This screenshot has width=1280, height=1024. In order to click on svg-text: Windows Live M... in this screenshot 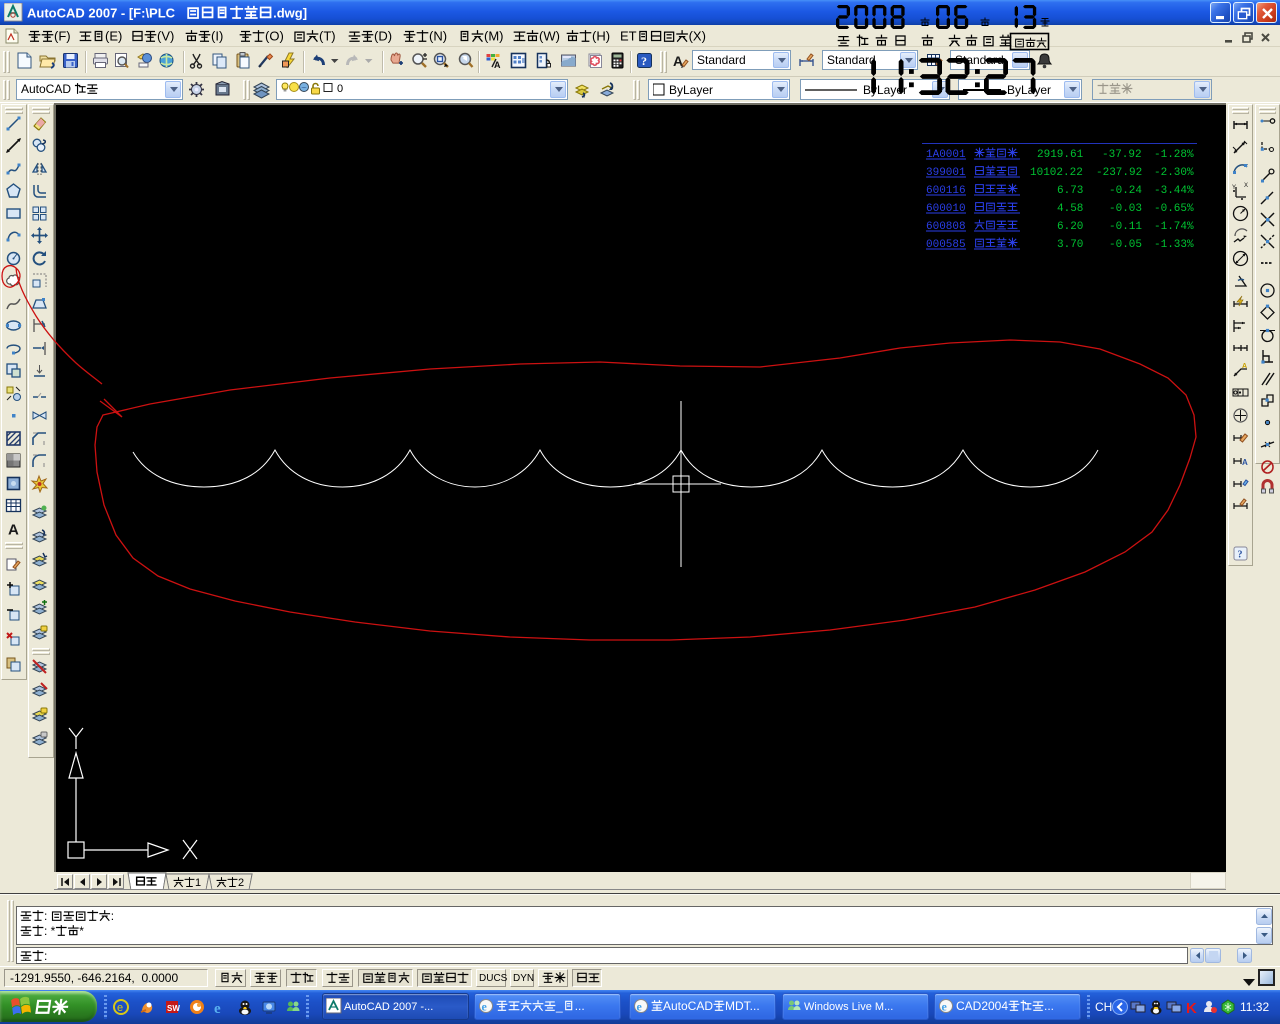, I will do `click(848, 1007)`.